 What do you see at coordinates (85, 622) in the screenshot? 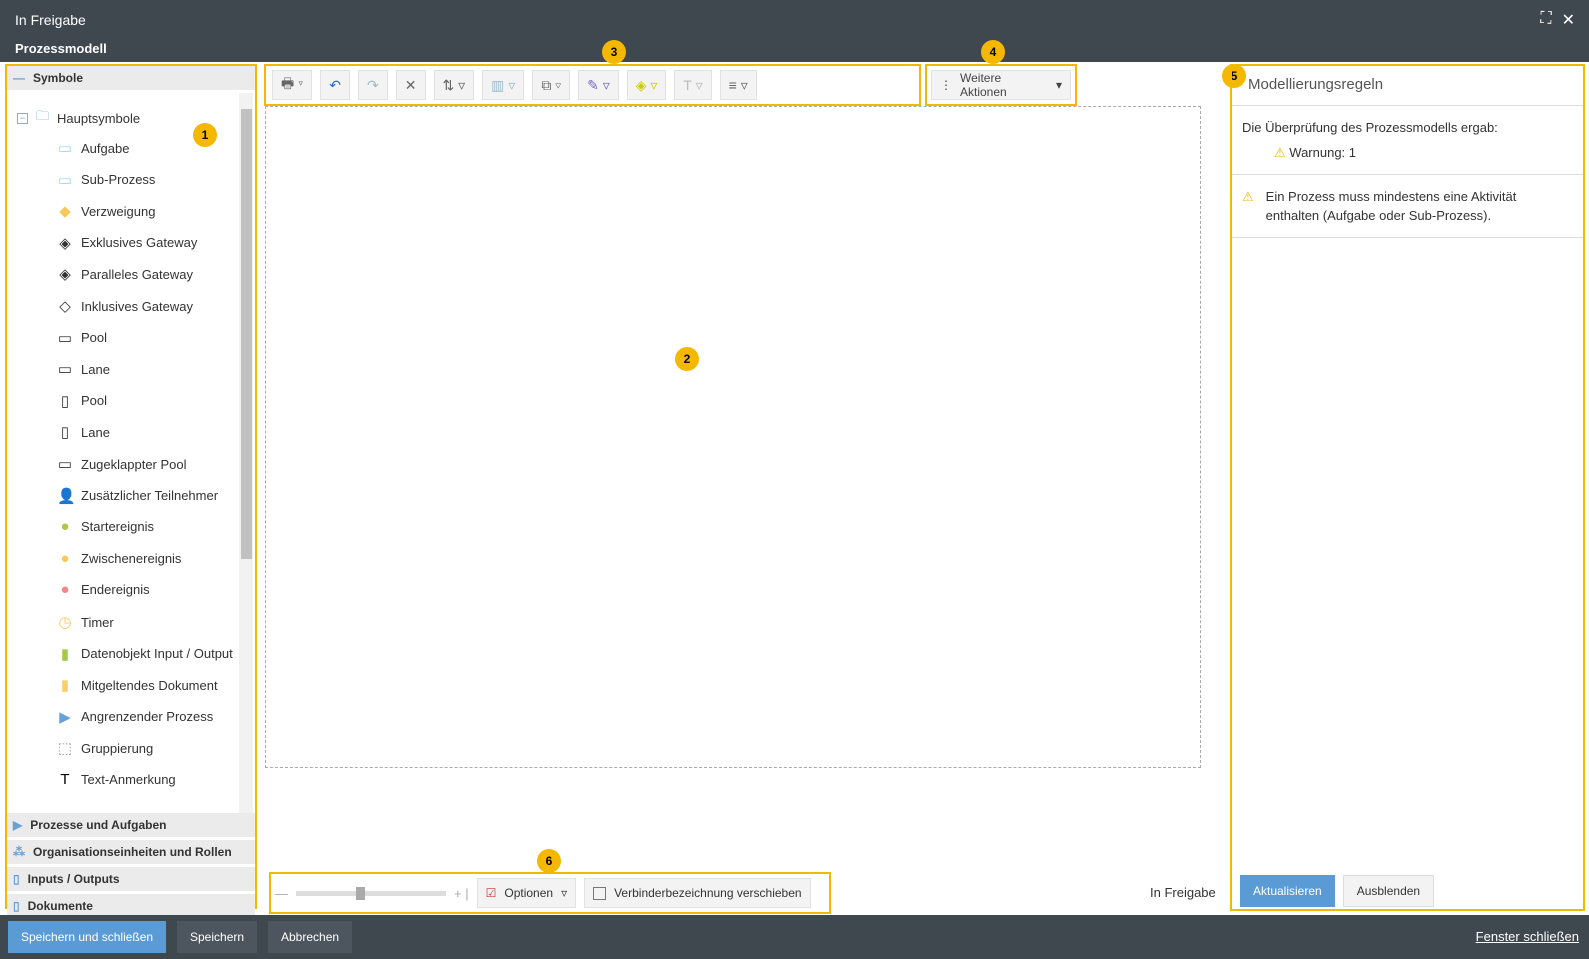
I see `symbol-item: ◷ Timer` at bounding box center [85, 622].